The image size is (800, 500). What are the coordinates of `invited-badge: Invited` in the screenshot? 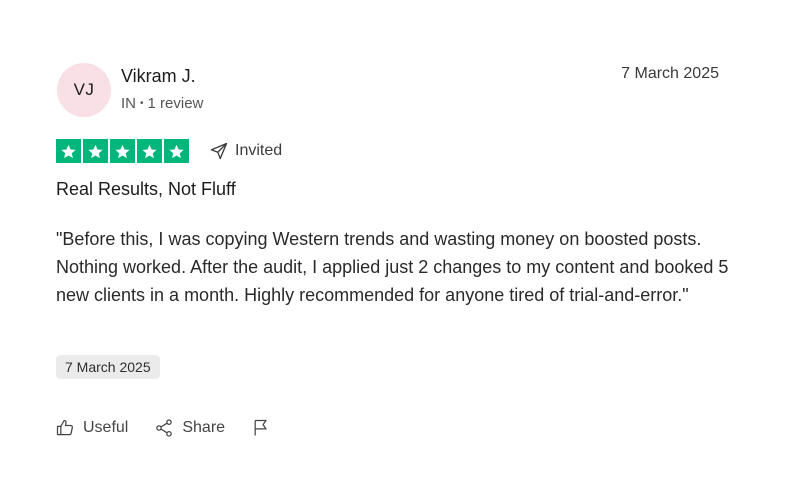 It's located at (245, 151).